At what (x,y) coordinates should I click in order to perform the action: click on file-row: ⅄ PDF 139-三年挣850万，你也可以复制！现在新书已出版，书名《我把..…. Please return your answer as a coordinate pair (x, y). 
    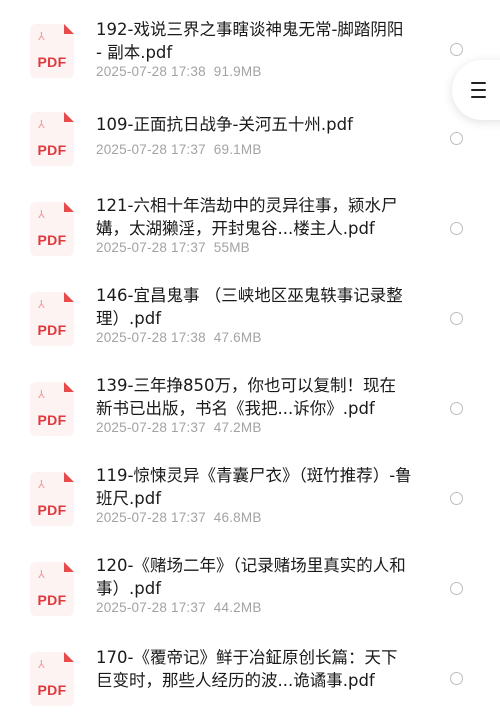
    Looking at the image, I should click on (250, 414).